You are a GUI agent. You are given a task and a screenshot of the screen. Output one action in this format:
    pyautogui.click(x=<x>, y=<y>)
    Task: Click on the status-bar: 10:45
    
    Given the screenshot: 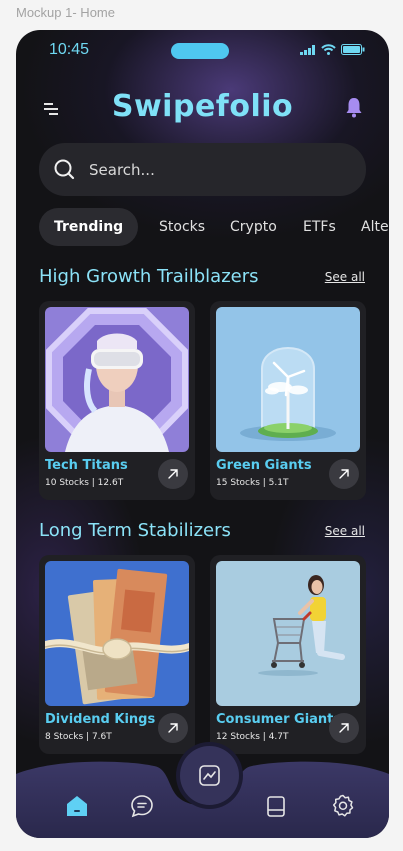 What is the action you would take?
    pyautogui.click(x=202, y=50)
    